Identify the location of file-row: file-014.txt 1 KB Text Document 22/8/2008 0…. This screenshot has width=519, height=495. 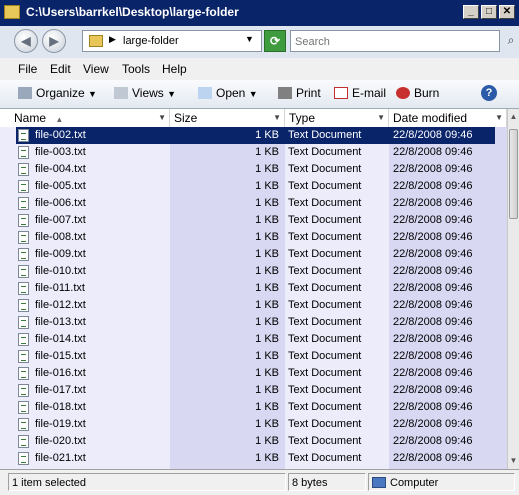
(255, 339).